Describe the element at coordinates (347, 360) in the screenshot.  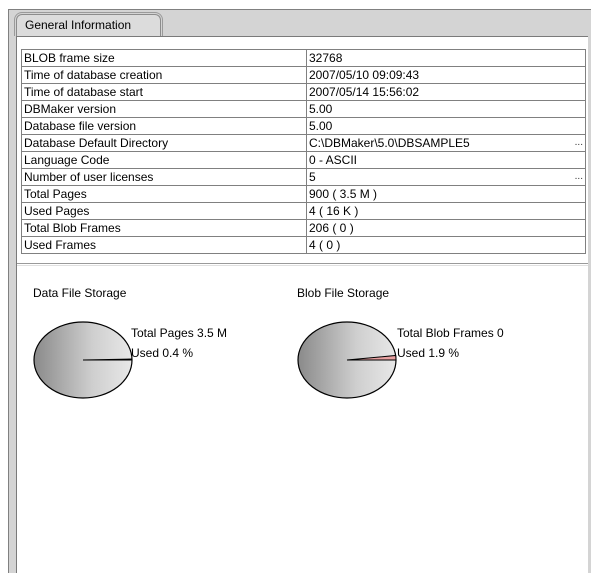
I see `blob-file-storage-pie` at that location.